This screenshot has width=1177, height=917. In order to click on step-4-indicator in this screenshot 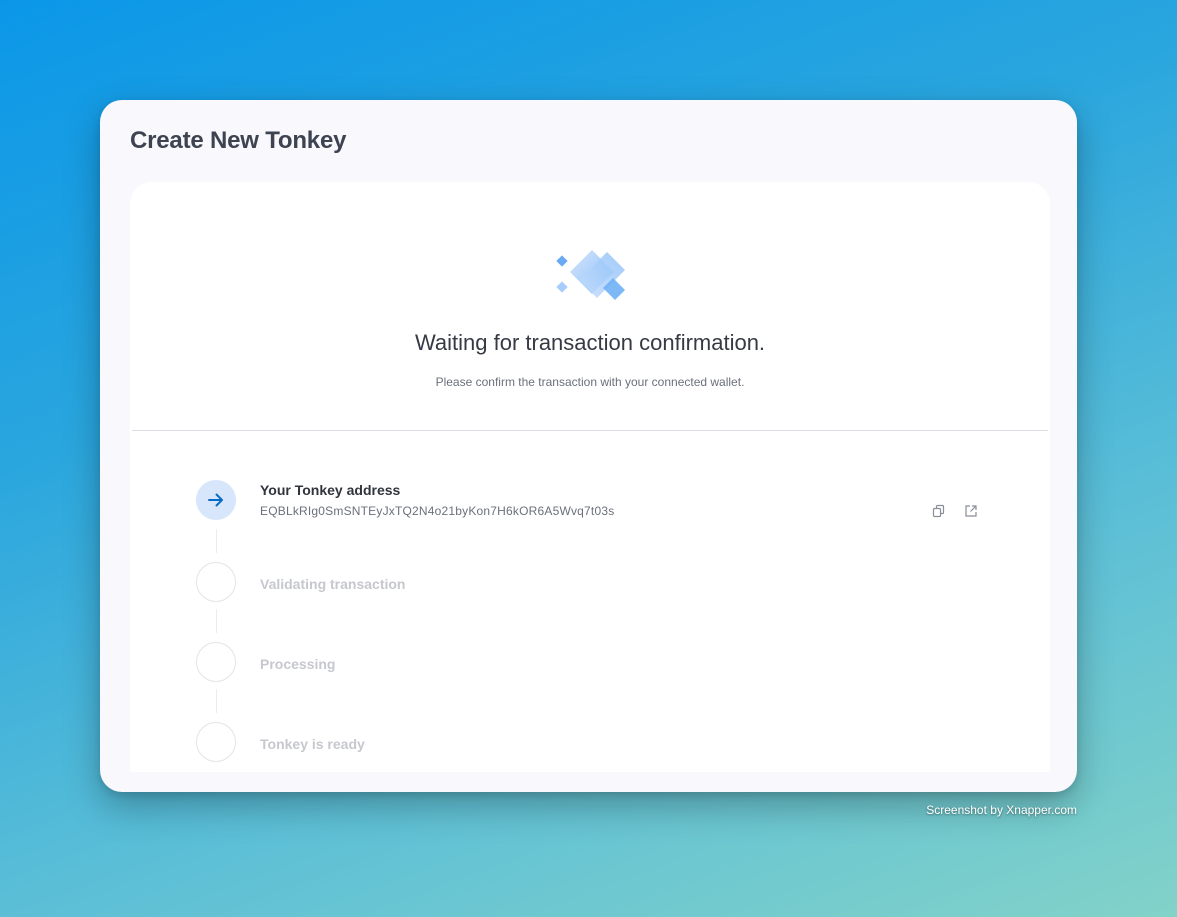, I will do `click(216, 742)`.